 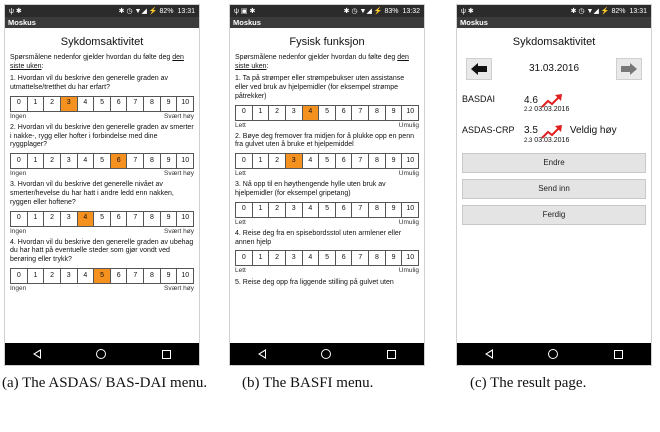 I want to click on submit-button: Send inn, so click(x=554, y=189).